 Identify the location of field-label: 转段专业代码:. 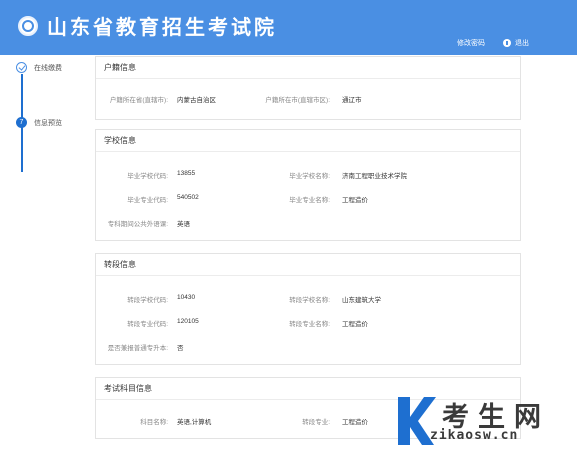
(147, 324).